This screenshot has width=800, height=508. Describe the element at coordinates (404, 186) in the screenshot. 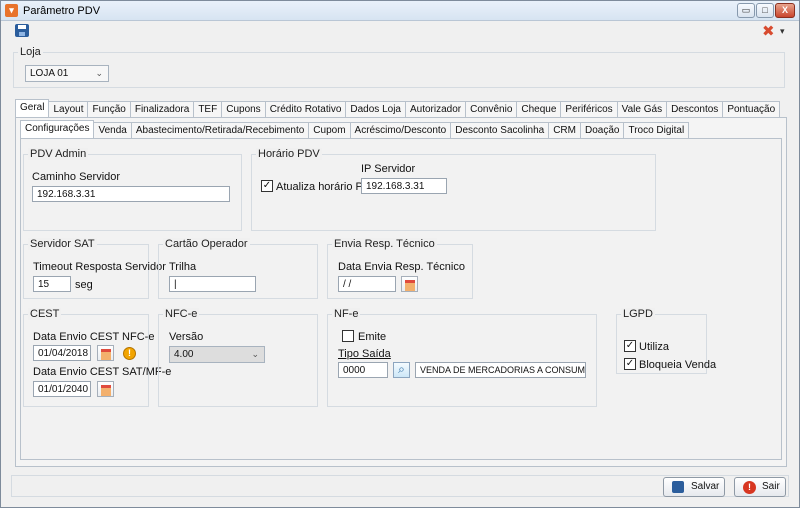

I see `ip-servidor-input: 192.168.3.31` at that location.